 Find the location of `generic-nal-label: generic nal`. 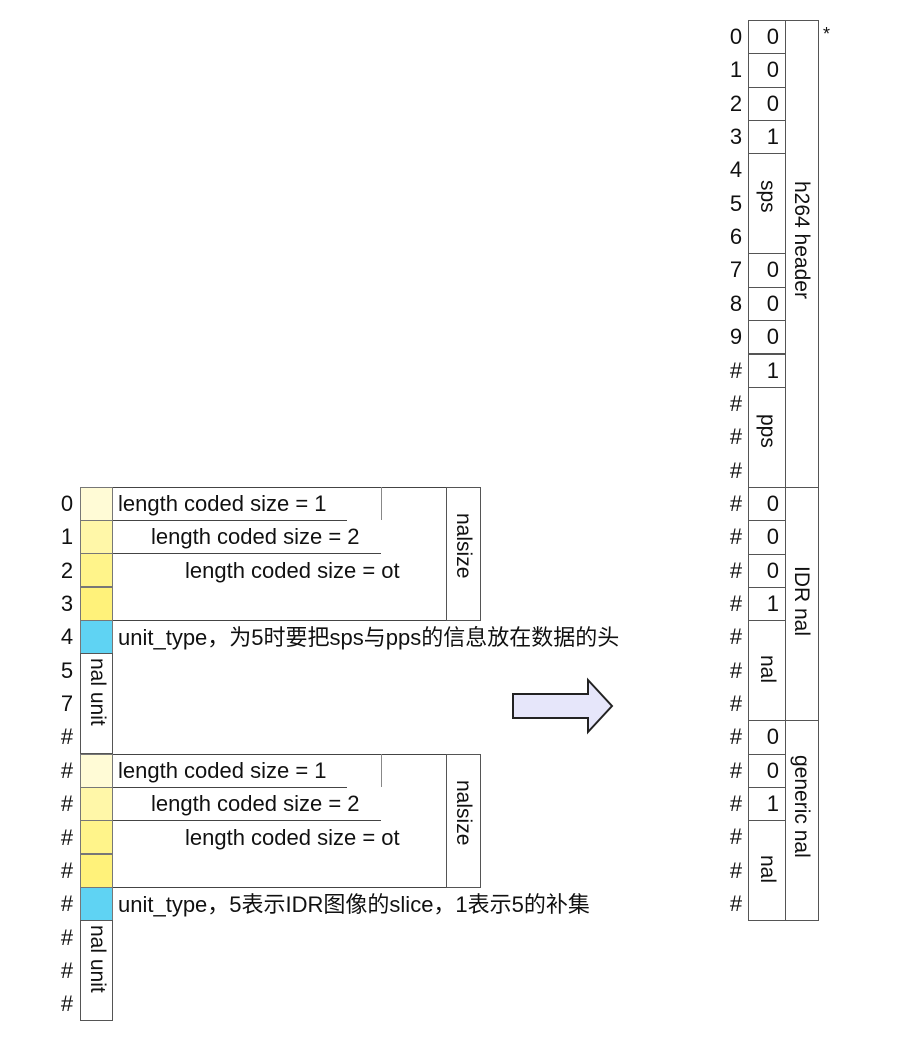

generic-nal-label: generic nal is located at coordinates (801, 806).